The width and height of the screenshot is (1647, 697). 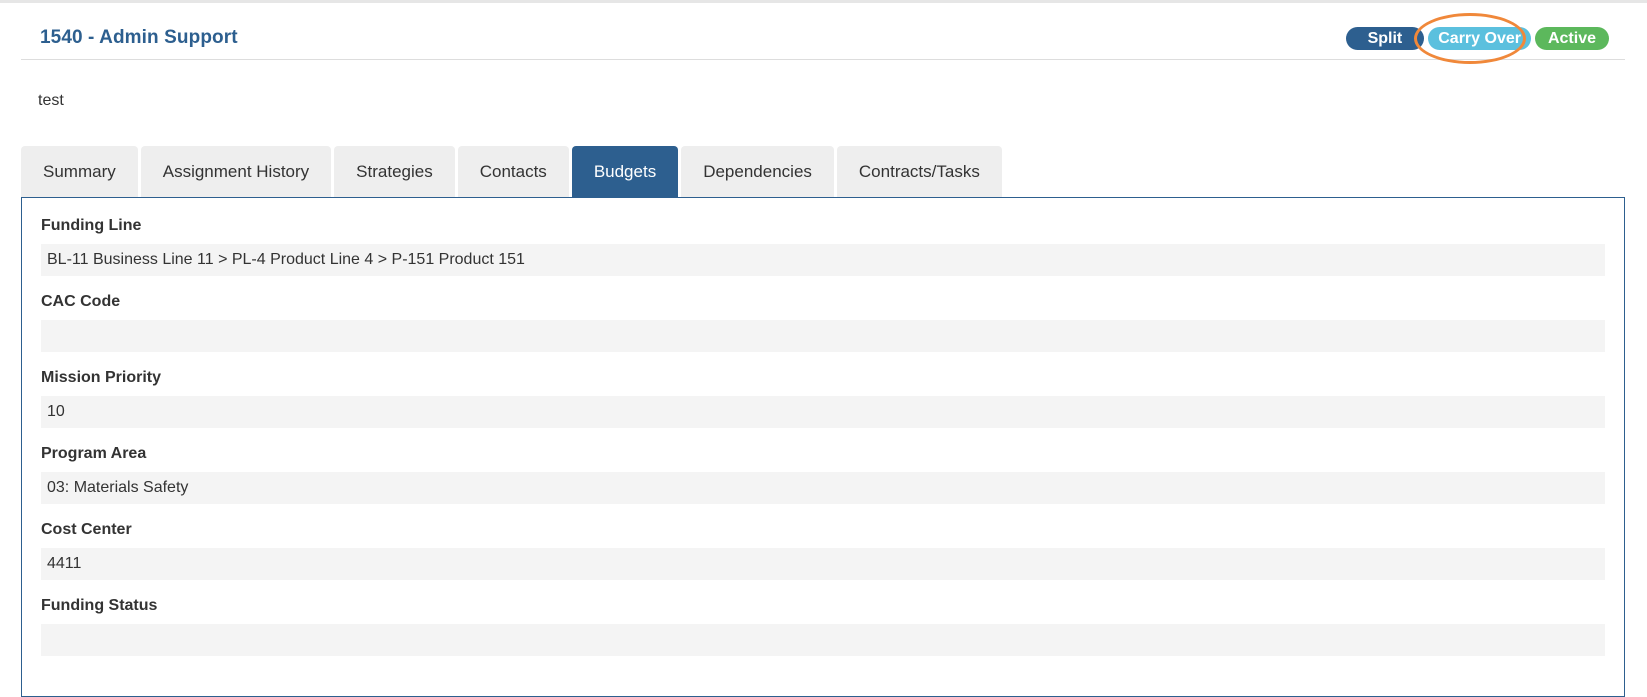 I want to click on tab-contacts: Contacts, so click(x=513, y=171).